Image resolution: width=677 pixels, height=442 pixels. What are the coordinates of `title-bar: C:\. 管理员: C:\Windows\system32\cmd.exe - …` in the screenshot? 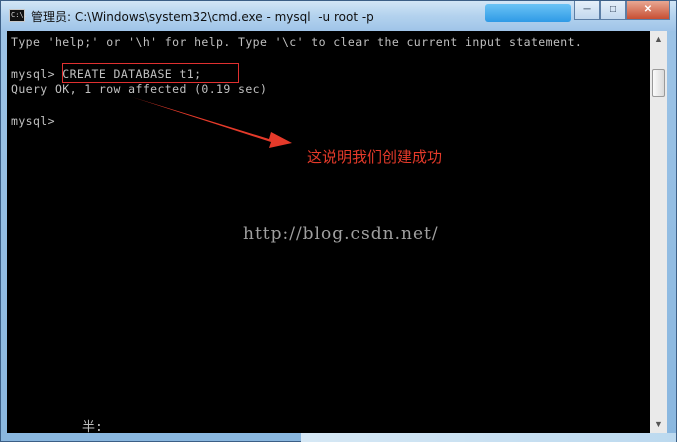 It's located at (338, 16).